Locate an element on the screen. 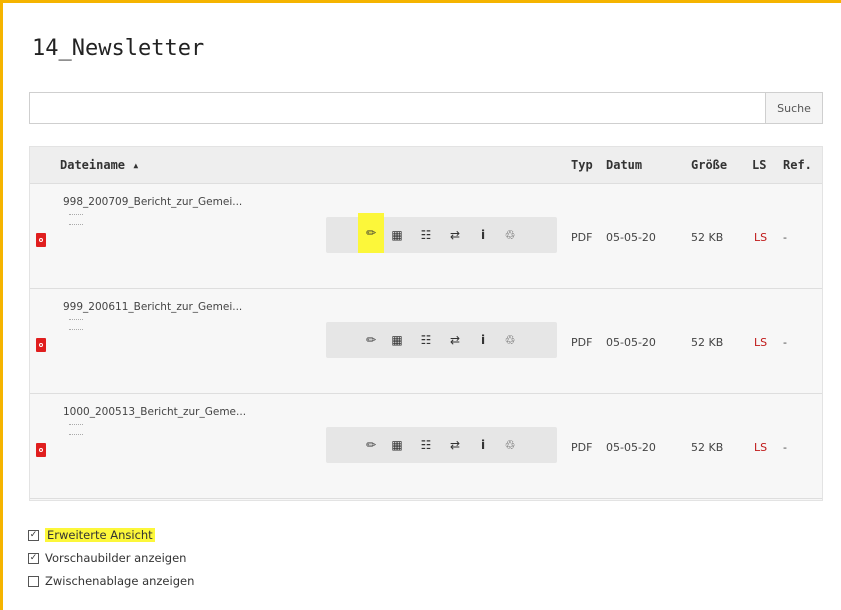  frame-top-border is located at coordinates (420, 1).